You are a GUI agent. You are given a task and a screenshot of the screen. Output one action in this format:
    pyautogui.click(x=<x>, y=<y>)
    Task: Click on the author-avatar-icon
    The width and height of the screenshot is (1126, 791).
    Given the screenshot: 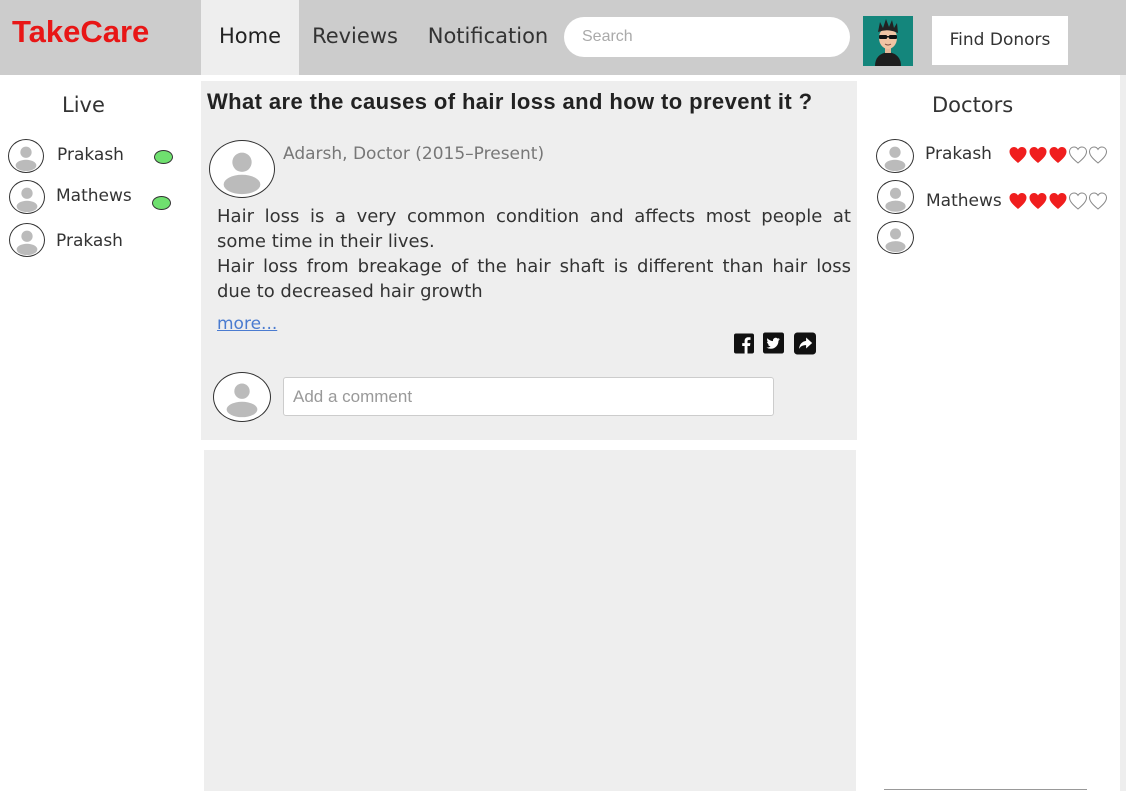 What is the action you would take?
    pyautogui.click(x=242, y=169)
    